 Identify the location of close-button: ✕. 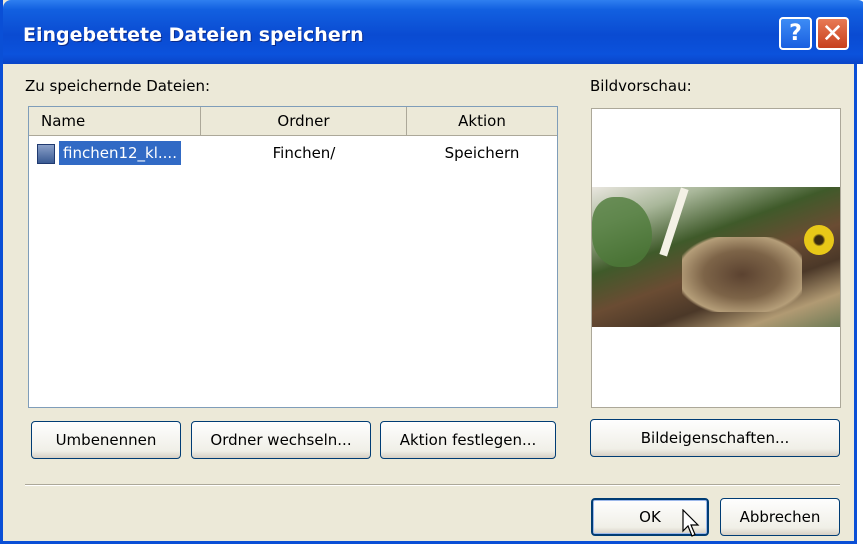
(832, 33).